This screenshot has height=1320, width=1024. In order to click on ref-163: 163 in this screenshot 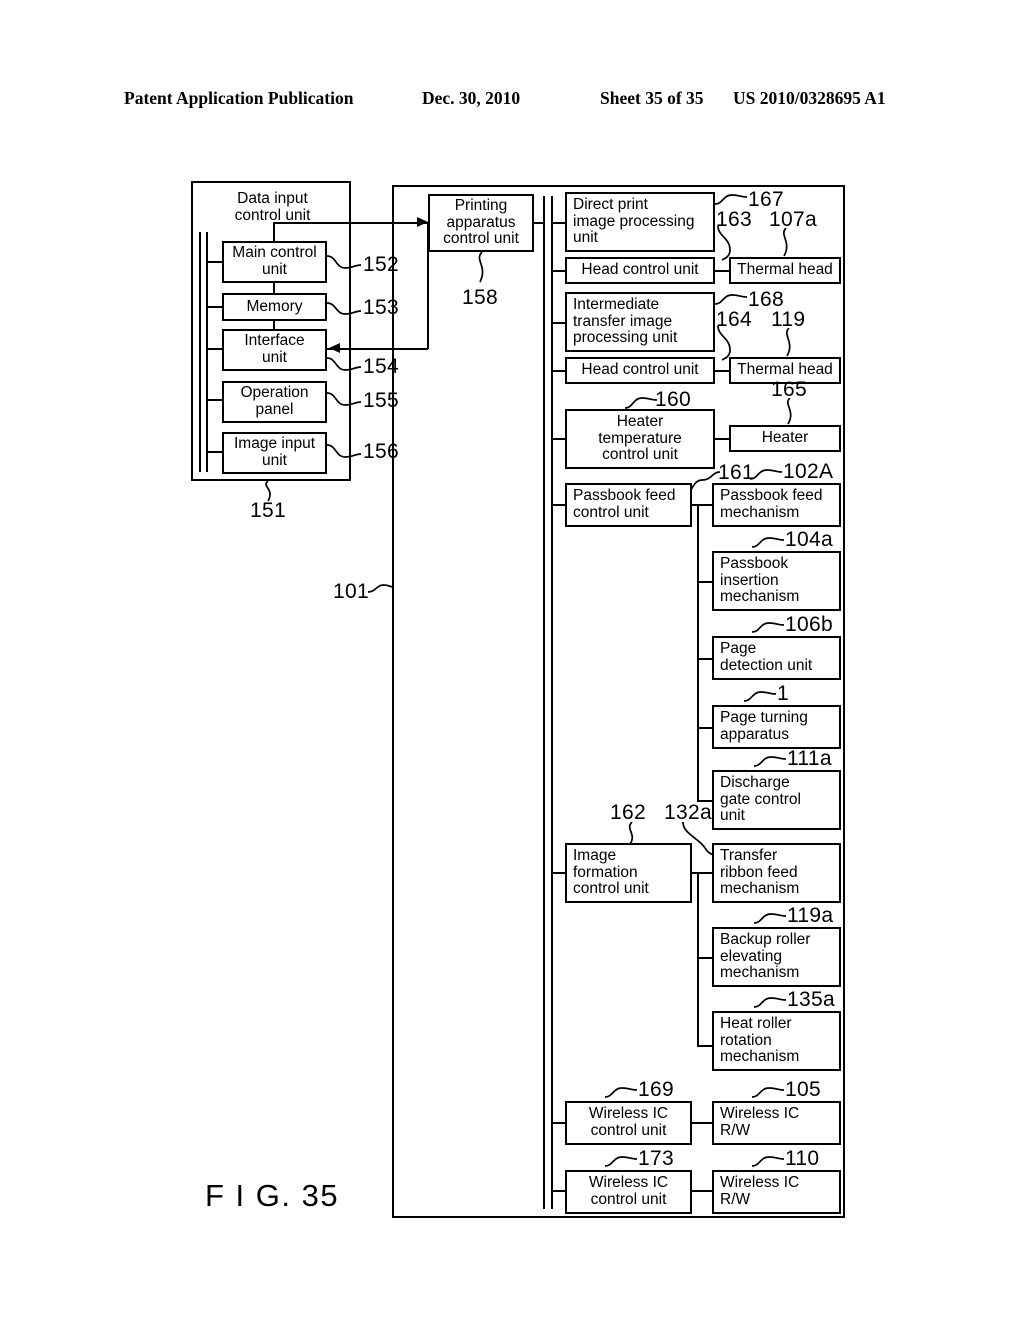, I will do `click(734, 219)`.